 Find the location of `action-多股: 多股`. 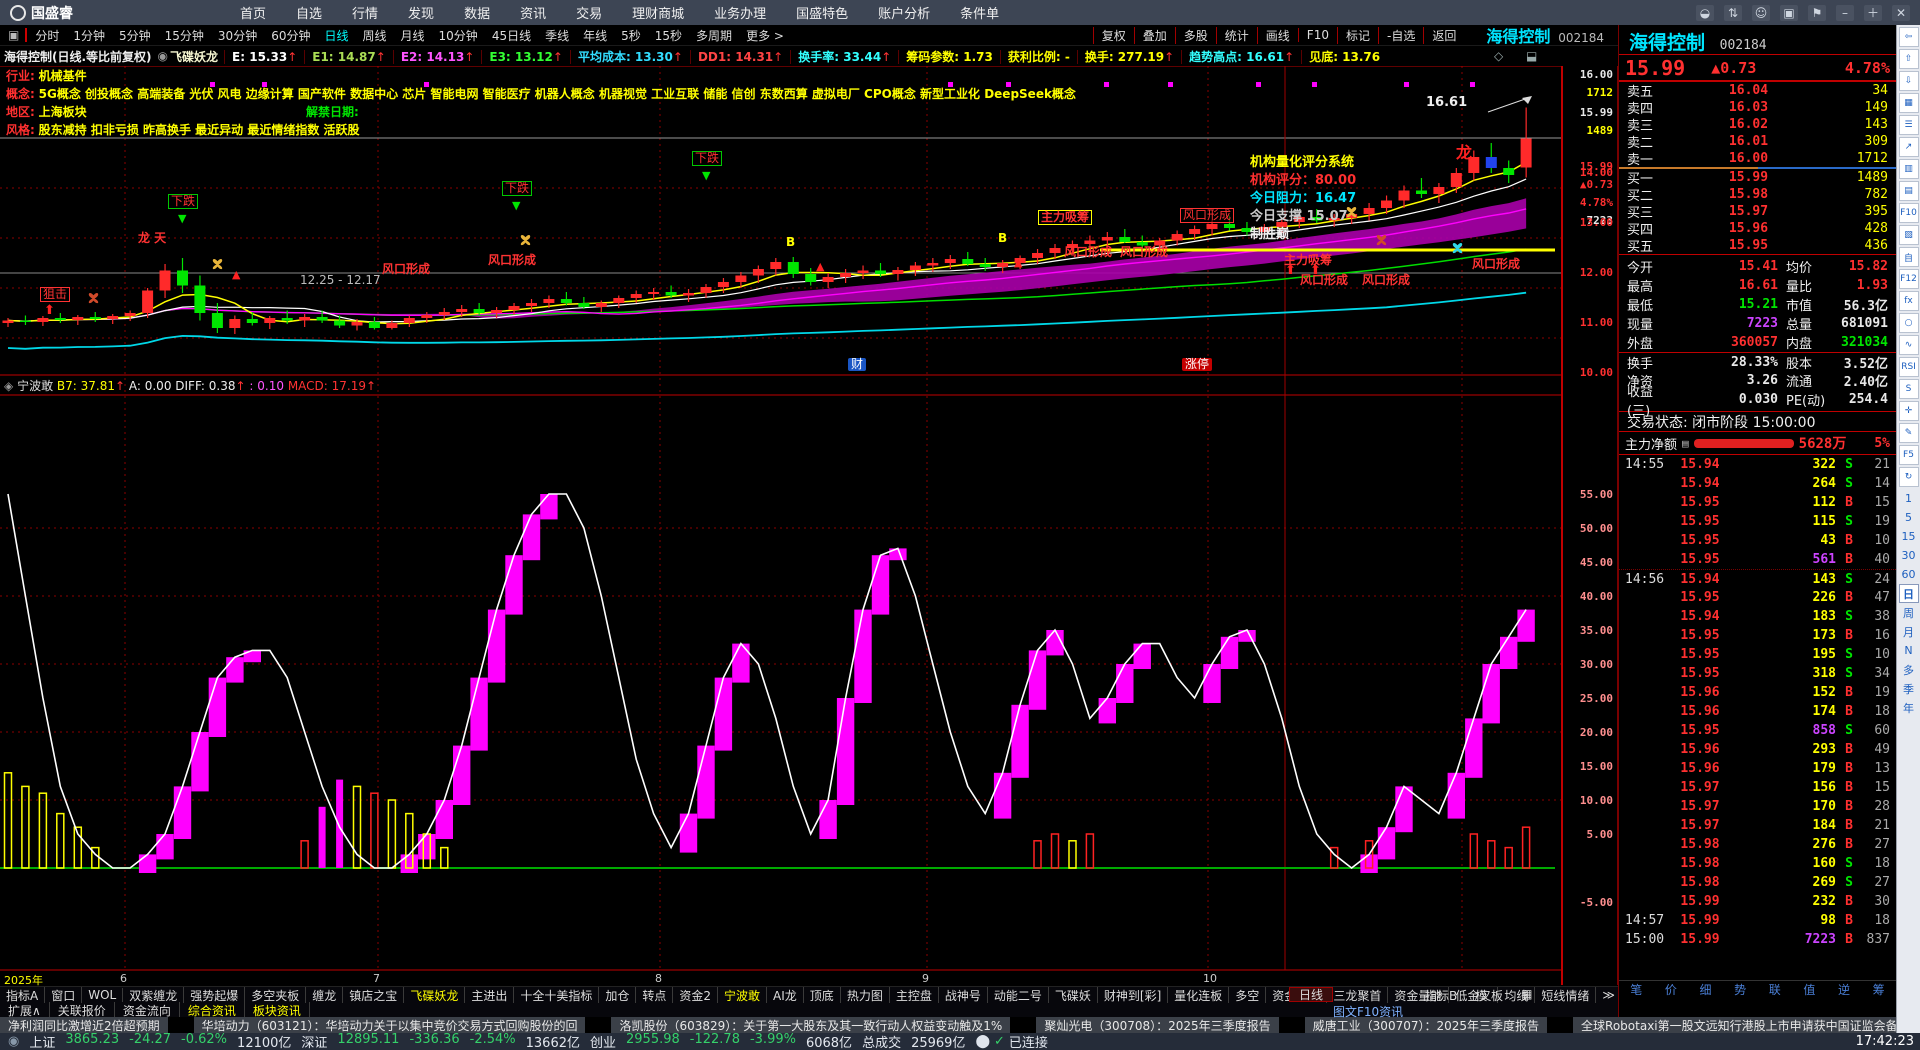

action-多股: 多股 is located at coordinates (1195, 35).